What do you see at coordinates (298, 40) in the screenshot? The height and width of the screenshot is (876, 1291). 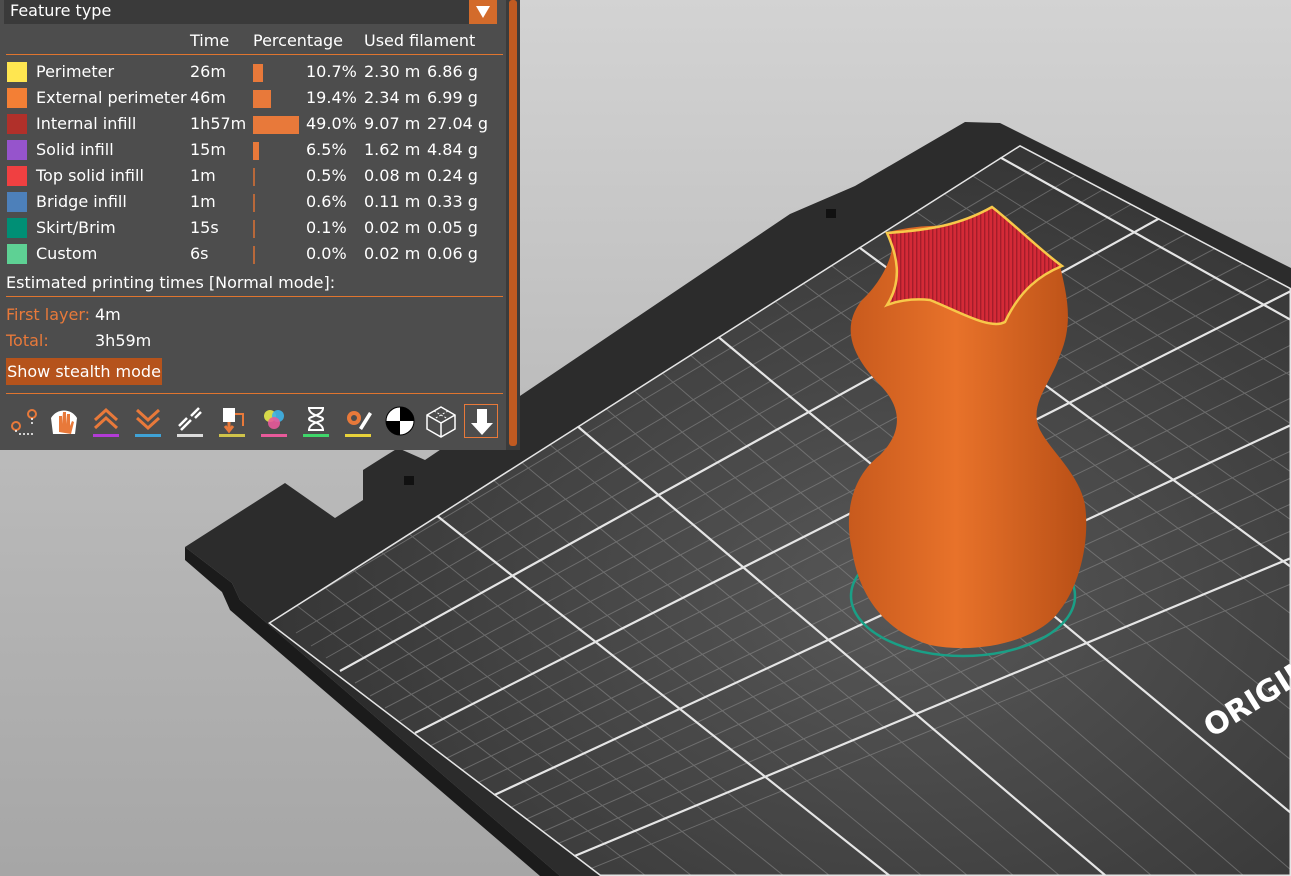 I see `header-percentage: Percentage` at bounding box center [298, 40].